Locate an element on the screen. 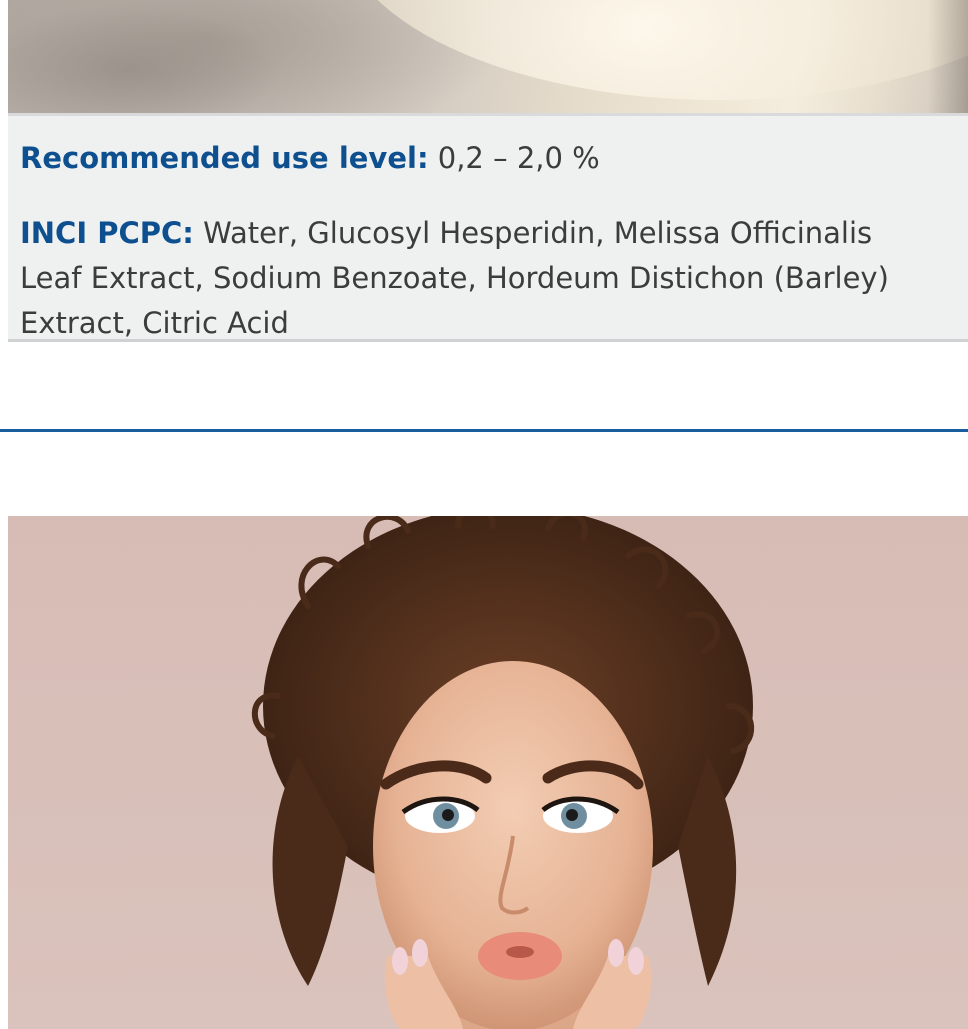 This screenshot has width=968, height=1029. cloth-texture is located at coordinates (158, 56).